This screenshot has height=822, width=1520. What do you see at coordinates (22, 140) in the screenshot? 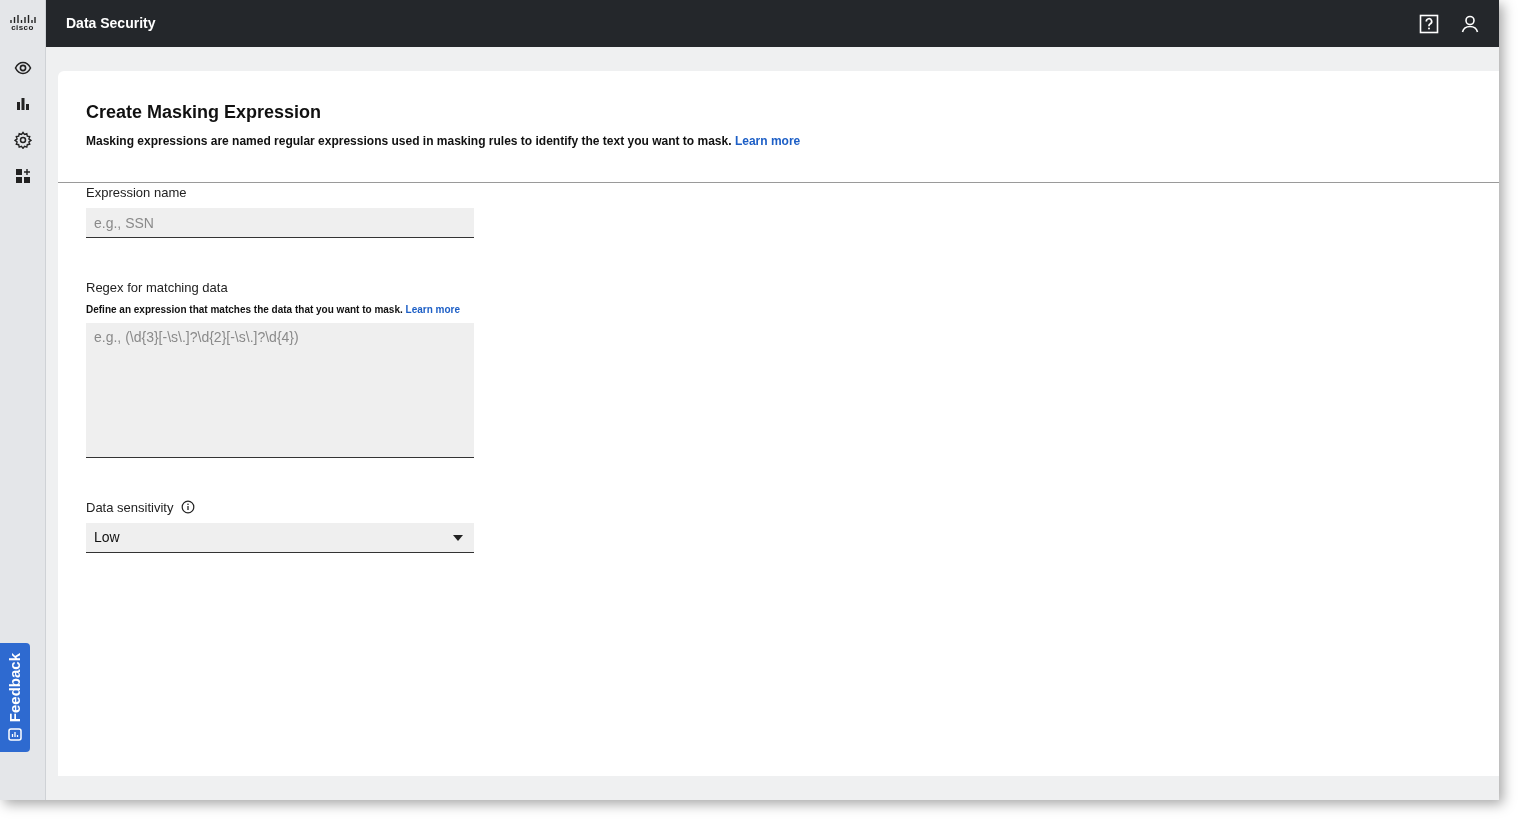
I see `settings-icon` at bounding box center [22, 140].